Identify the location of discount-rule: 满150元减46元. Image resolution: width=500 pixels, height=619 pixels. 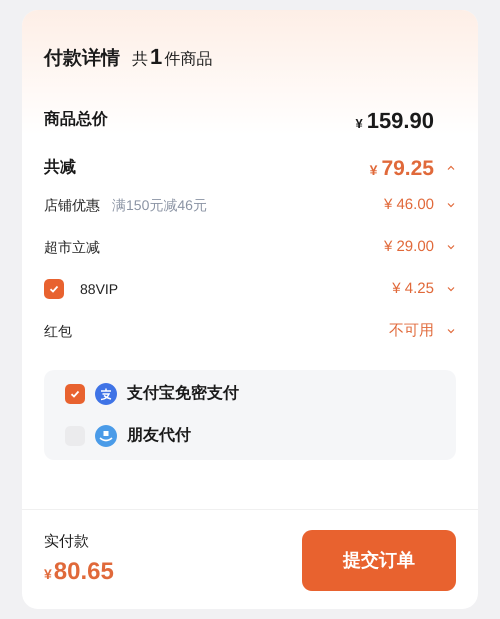
(159, 205).